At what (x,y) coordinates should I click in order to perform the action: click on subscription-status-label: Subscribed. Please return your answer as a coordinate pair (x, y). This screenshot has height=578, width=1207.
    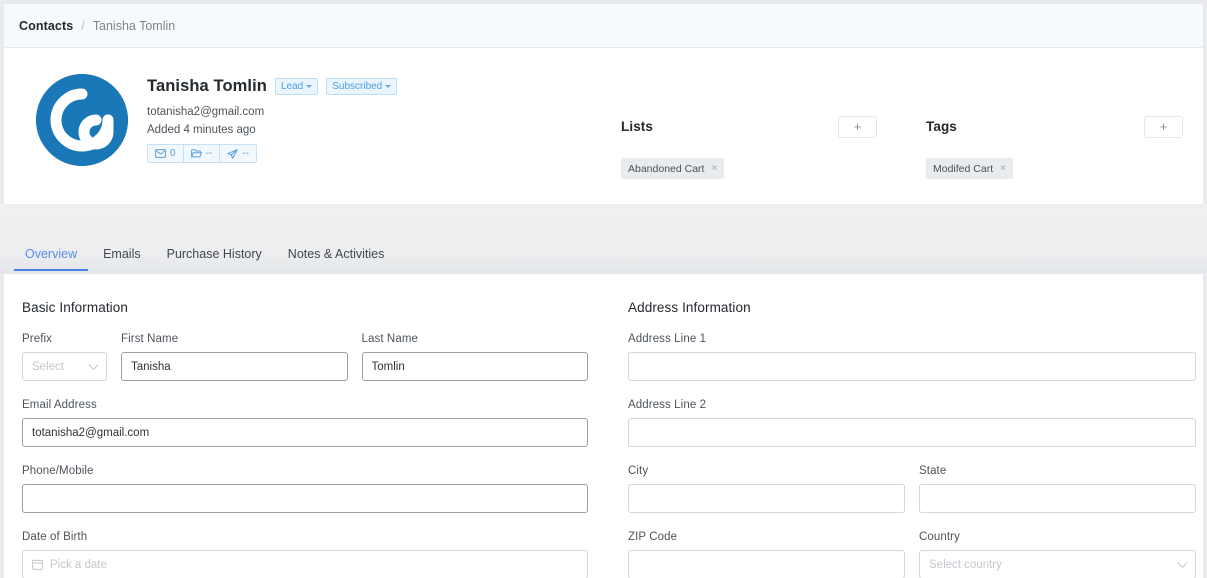
    Looking at the image, I should click on (357, 86).